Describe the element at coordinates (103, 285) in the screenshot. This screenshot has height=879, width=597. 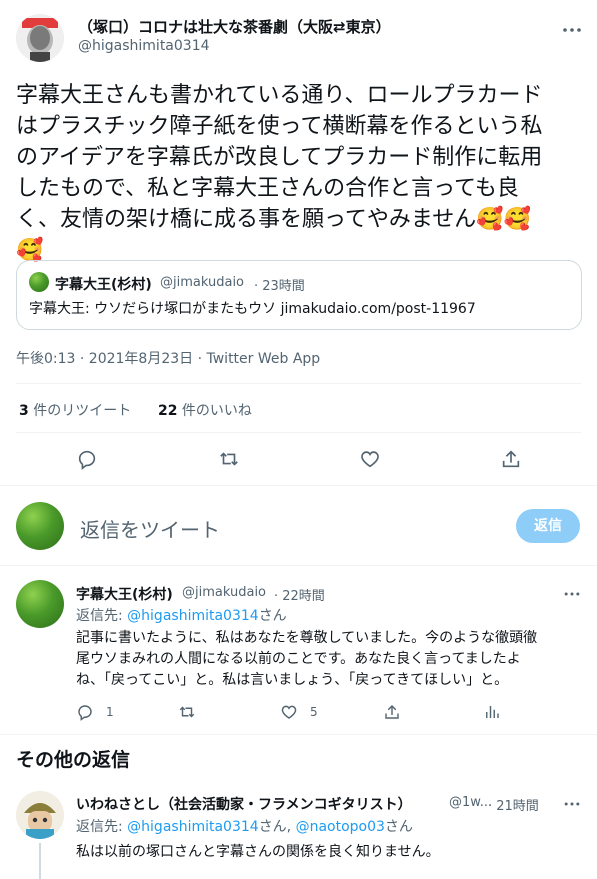
I see `quote-author-name: 字幕大王(杉村)` at that location.